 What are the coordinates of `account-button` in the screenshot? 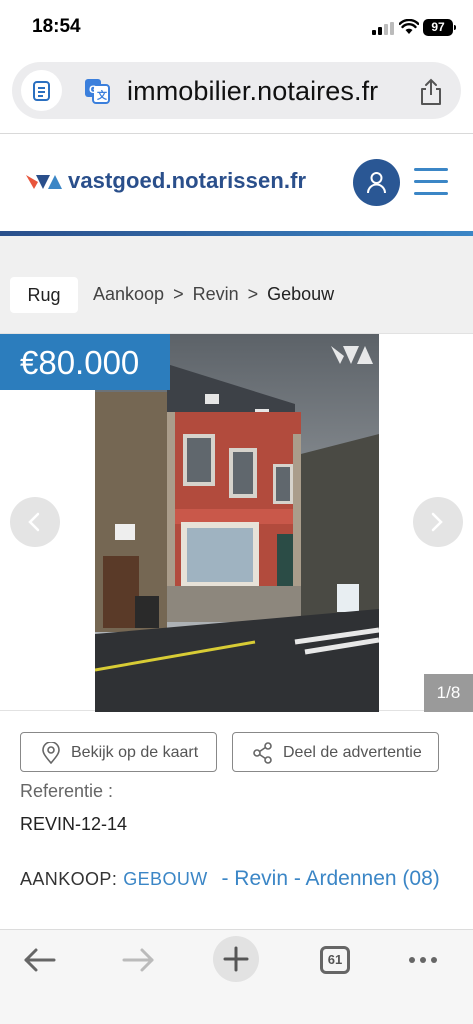 It's located at (376, 182).